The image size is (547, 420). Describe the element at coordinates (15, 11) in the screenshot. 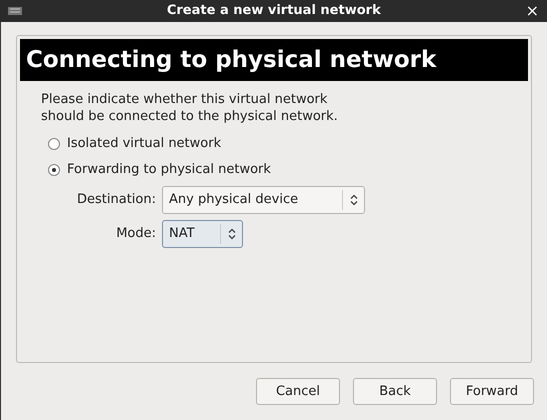

I see `app-icon` at that location.